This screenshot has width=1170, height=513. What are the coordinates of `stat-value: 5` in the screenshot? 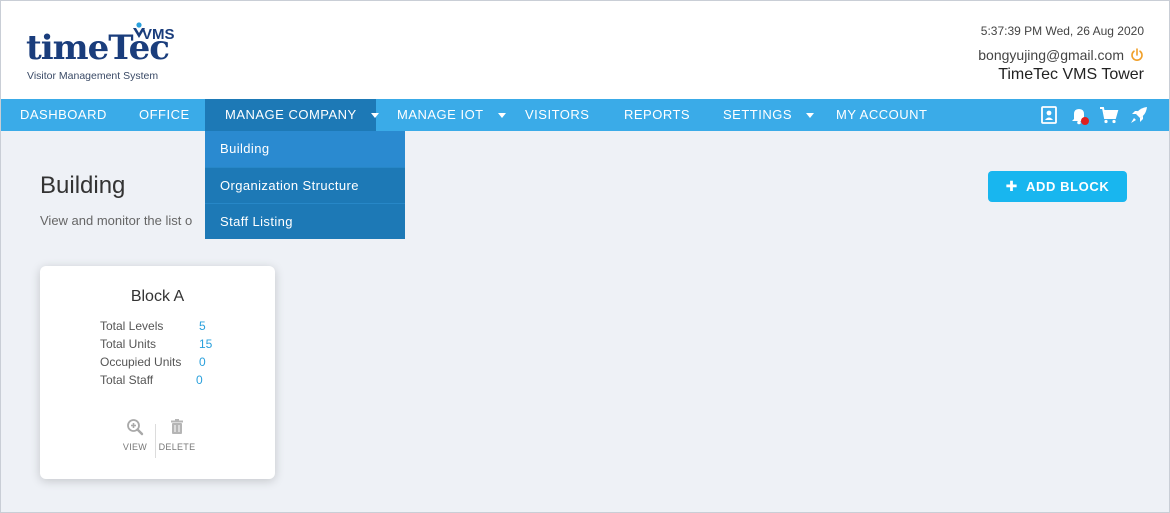 It's located at (202, 326).